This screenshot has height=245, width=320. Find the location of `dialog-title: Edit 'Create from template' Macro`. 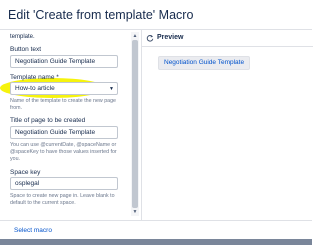

dialog-title: Edit 'Create from template' Macro is located at coordinates (101, 15).